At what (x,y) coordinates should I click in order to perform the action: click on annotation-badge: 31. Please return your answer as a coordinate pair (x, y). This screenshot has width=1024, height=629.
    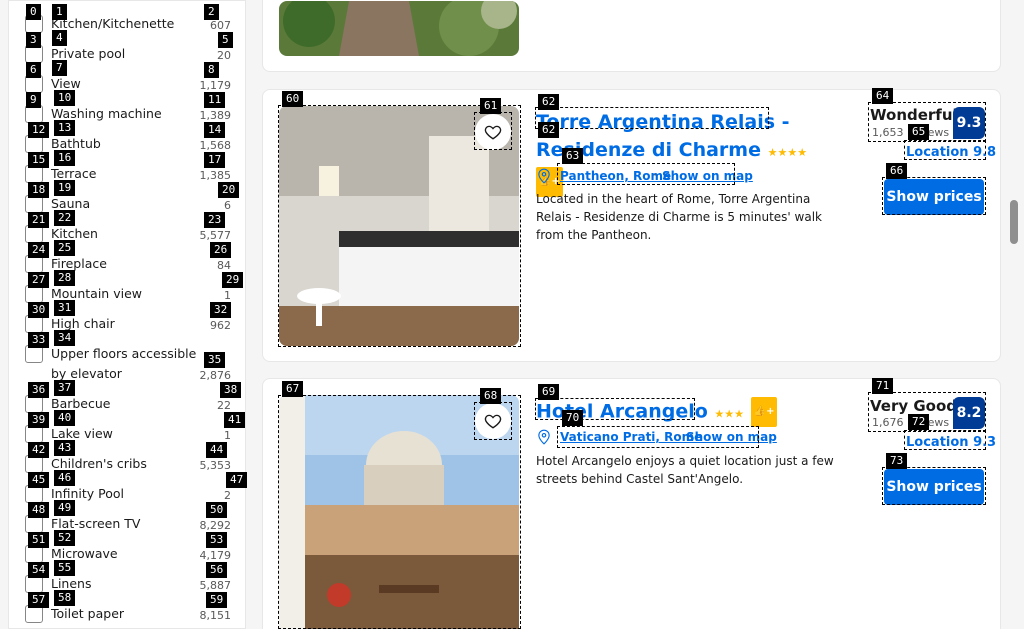
    Looking at the image, I should click on (65, 308).